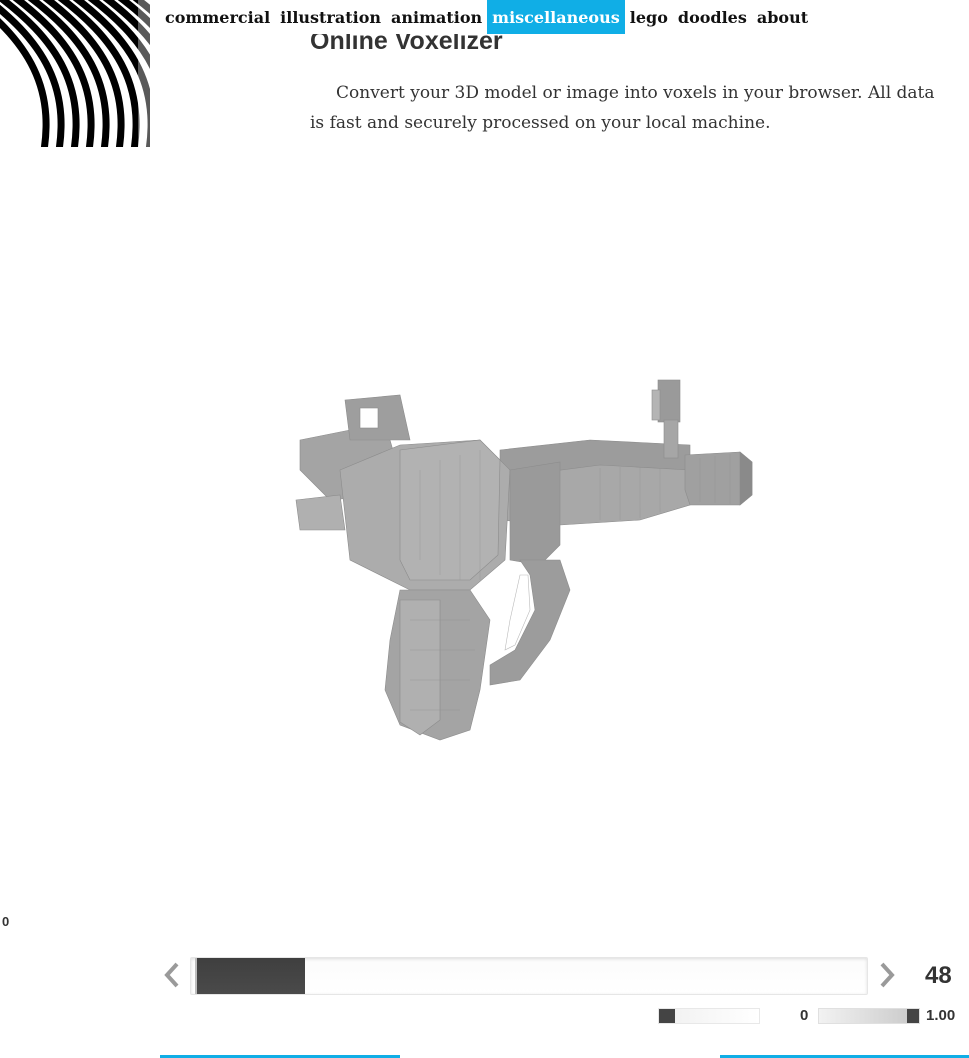 Image resolution: width=969 pixels, height=1058 pixels. Describe the element at coordinates (649, 17) in the screenshot. I see `nav-item-lego: lego` at that location.